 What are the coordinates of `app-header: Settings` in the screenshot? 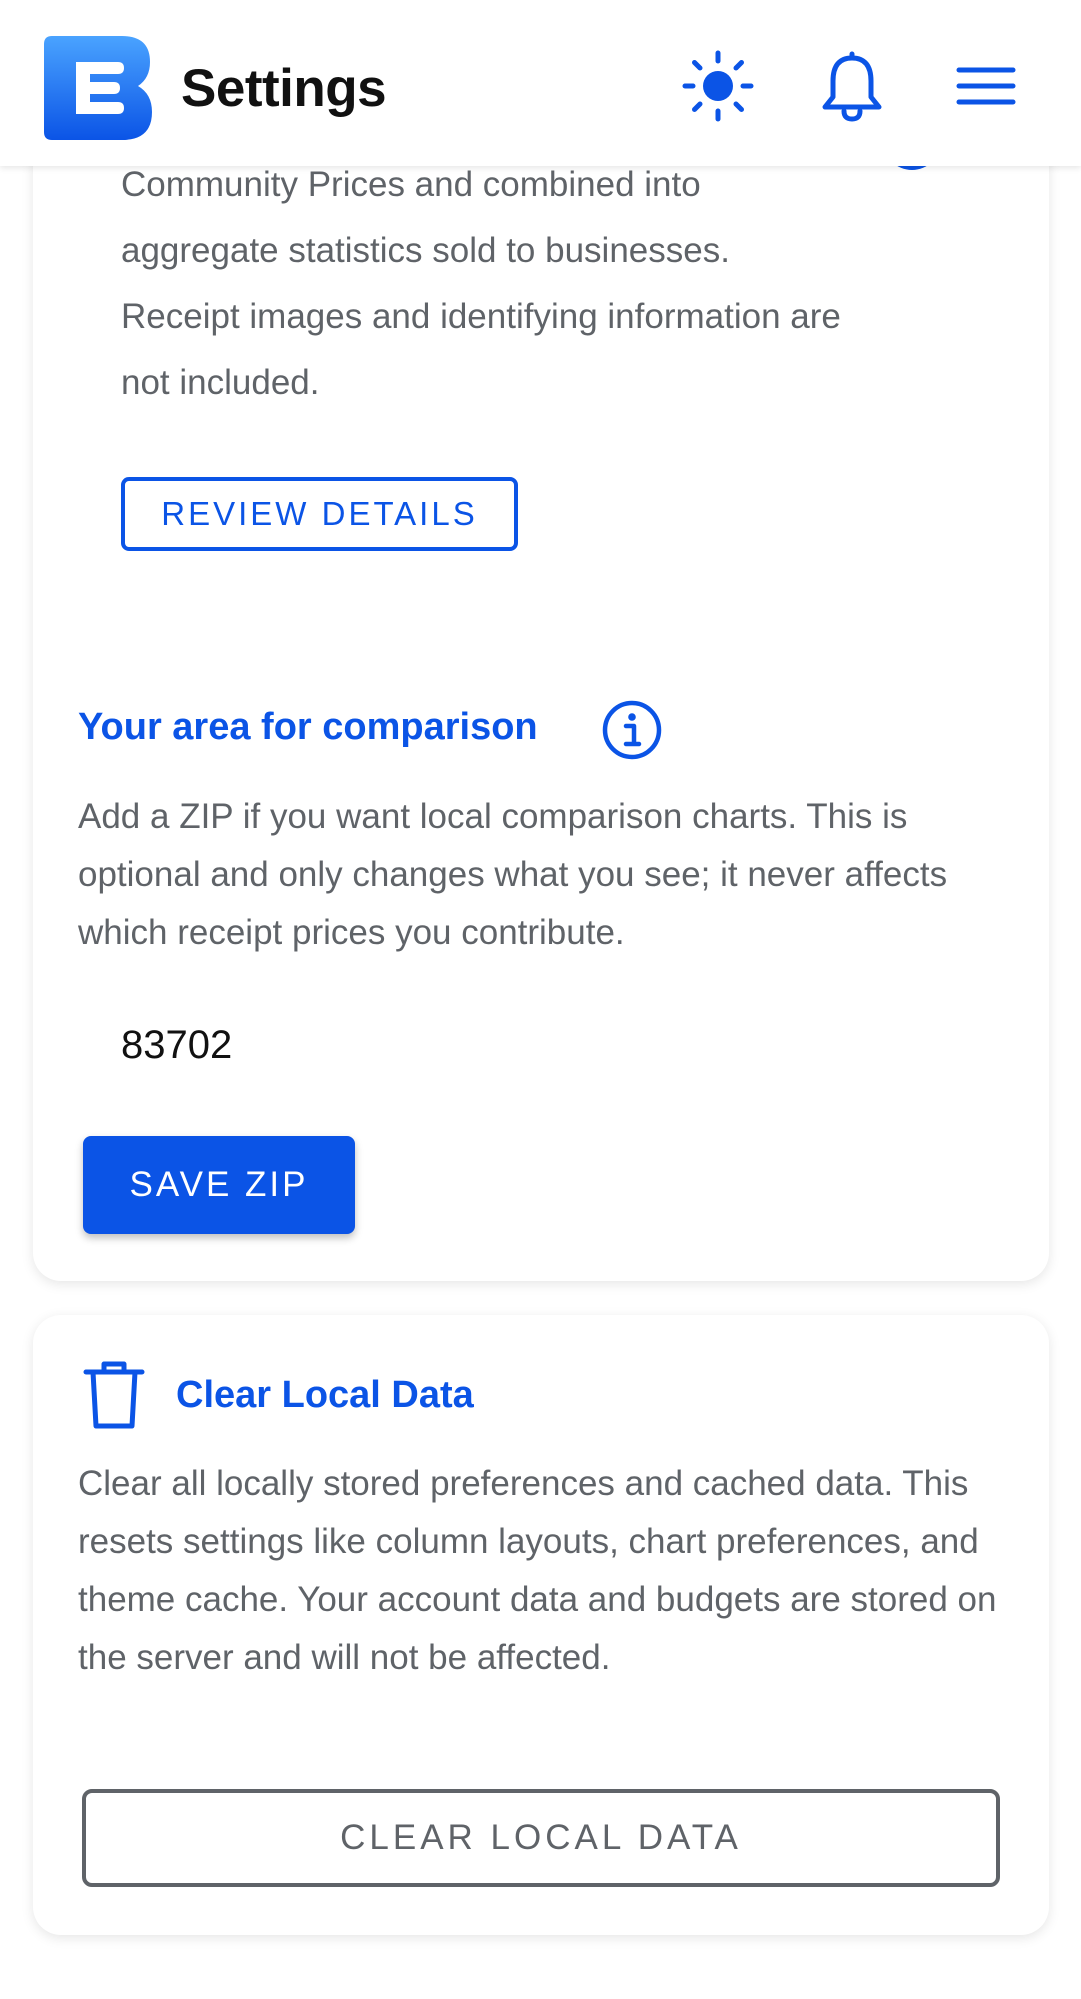 It's located at (540, 83).